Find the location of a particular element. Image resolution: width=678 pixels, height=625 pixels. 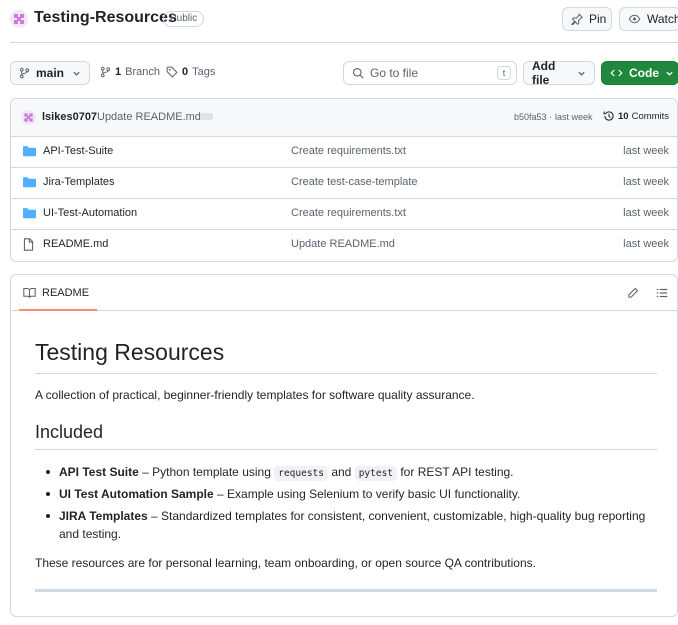

list-item-text: and is located at coordinates (341, 472).